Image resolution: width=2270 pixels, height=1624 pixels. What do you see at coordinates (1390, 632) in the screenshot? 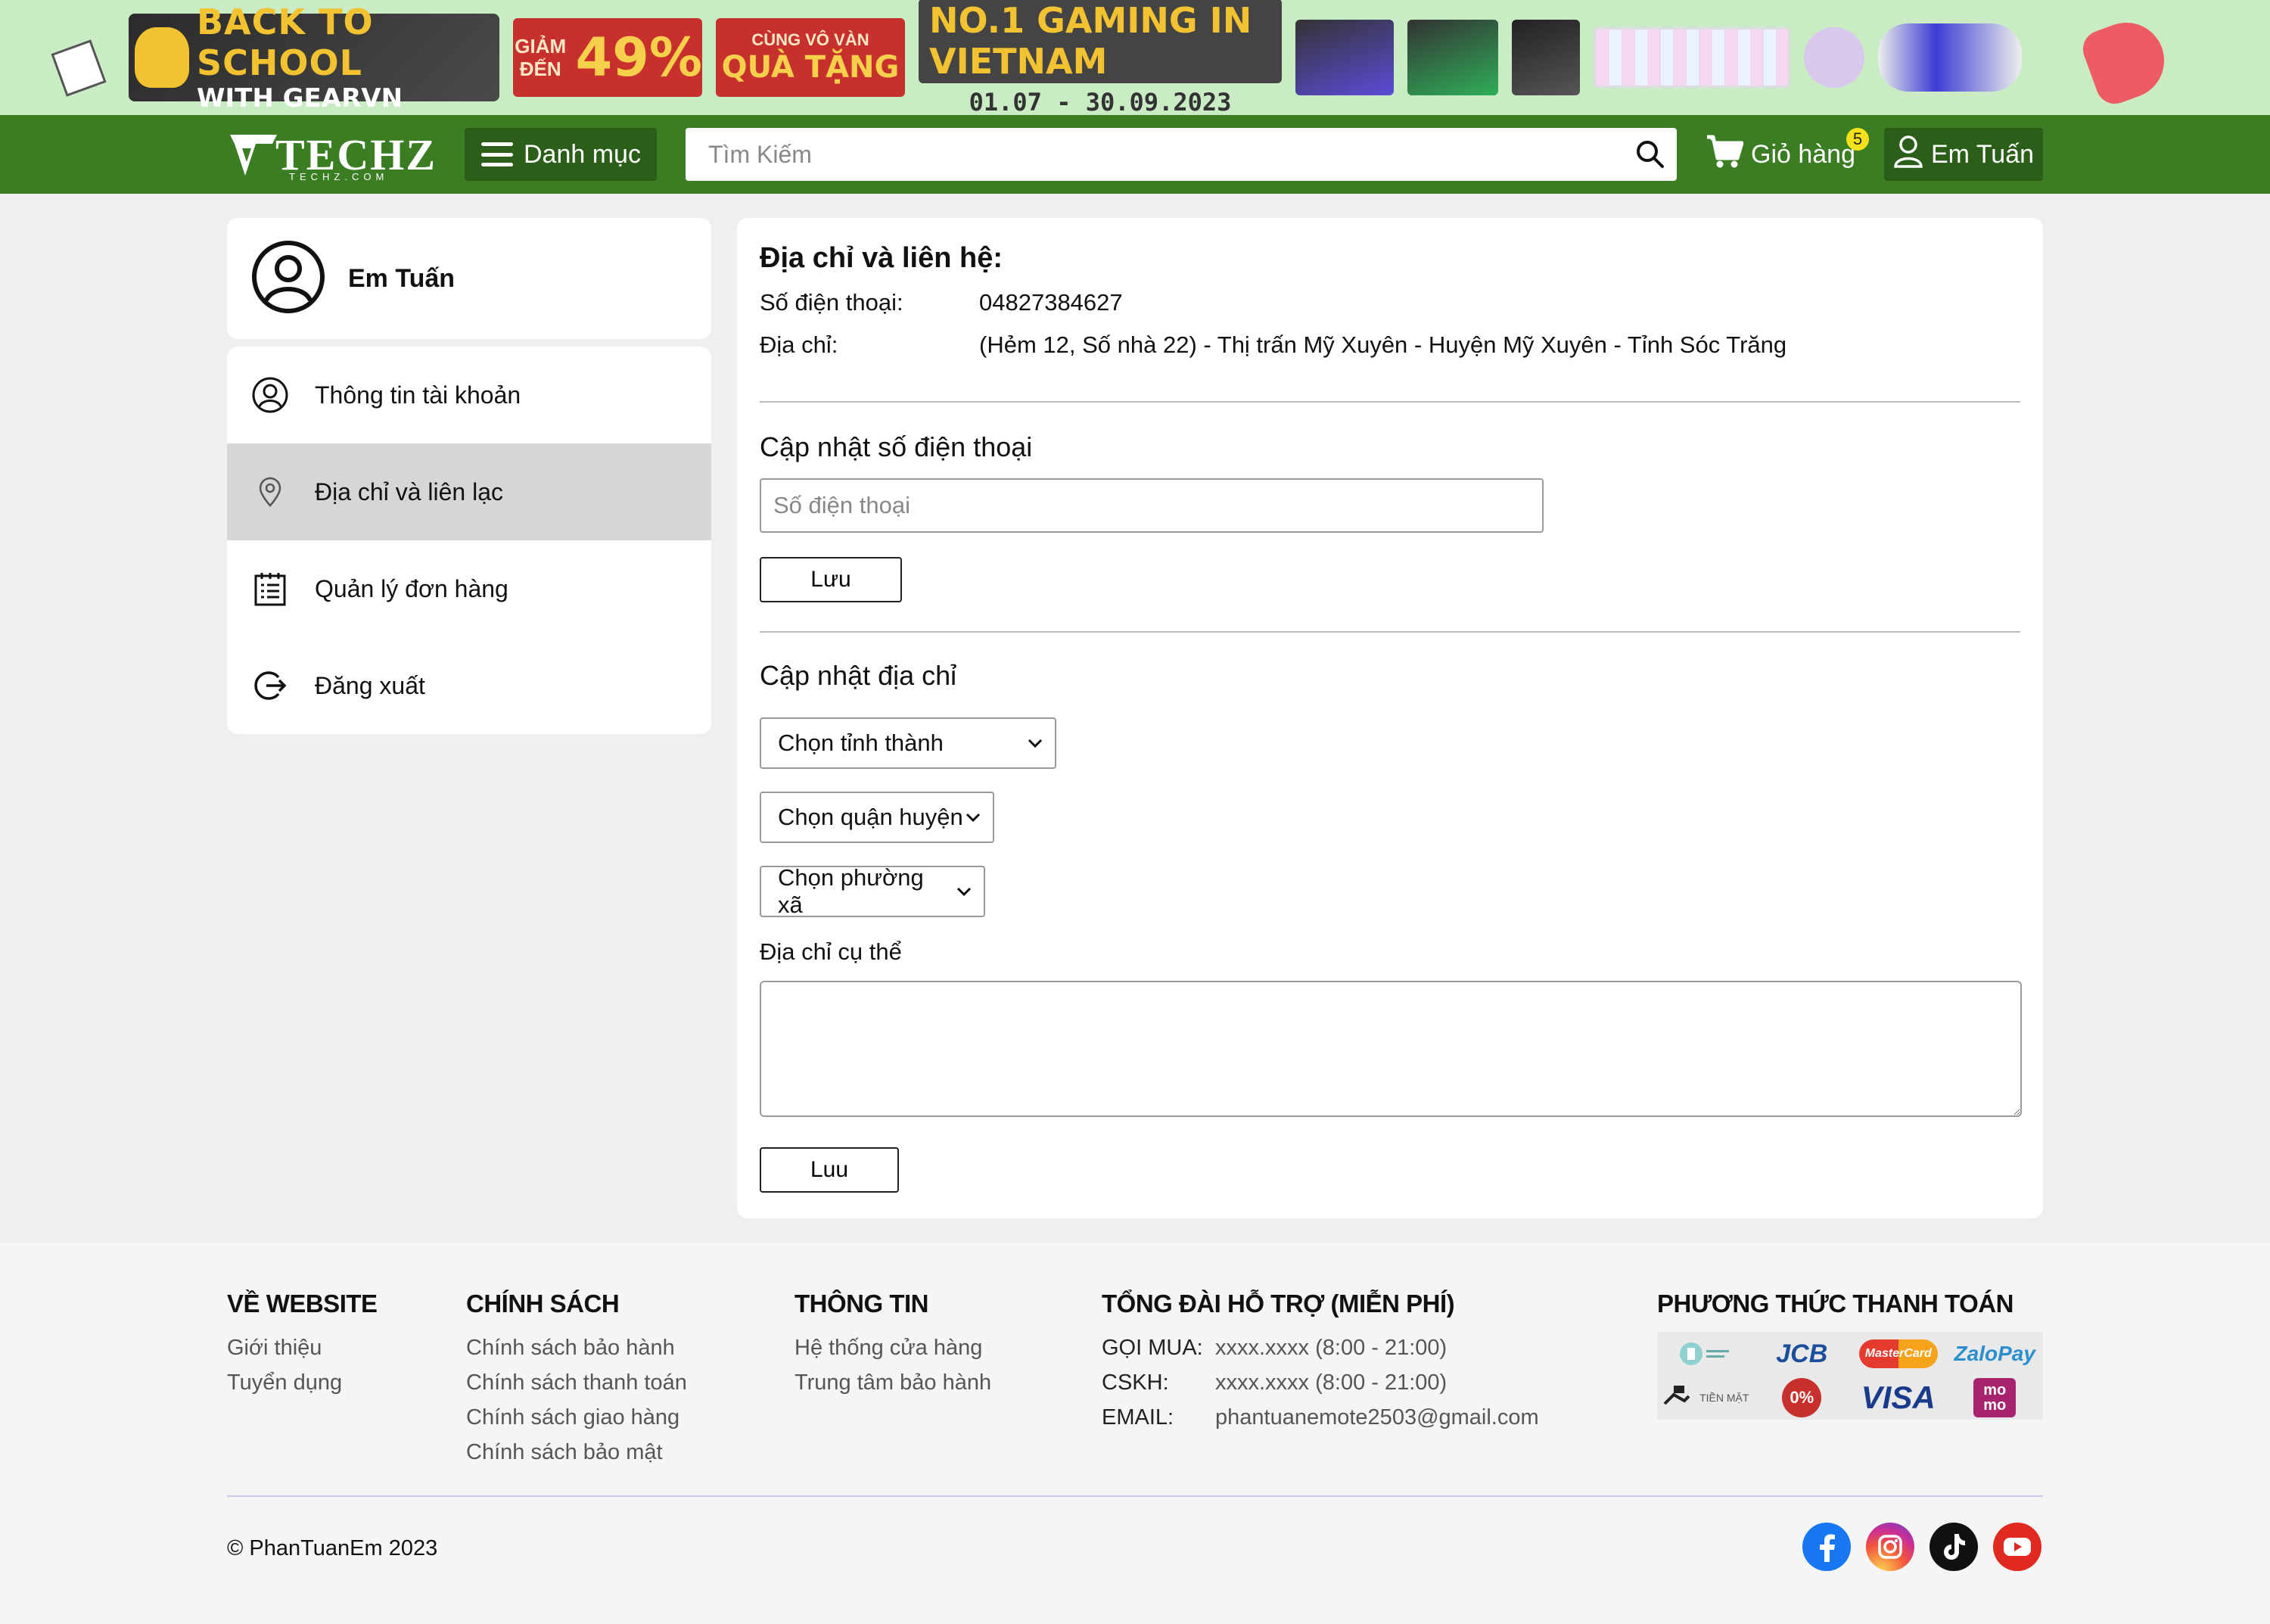
I see `divider` at bounding box center [1390, 632].